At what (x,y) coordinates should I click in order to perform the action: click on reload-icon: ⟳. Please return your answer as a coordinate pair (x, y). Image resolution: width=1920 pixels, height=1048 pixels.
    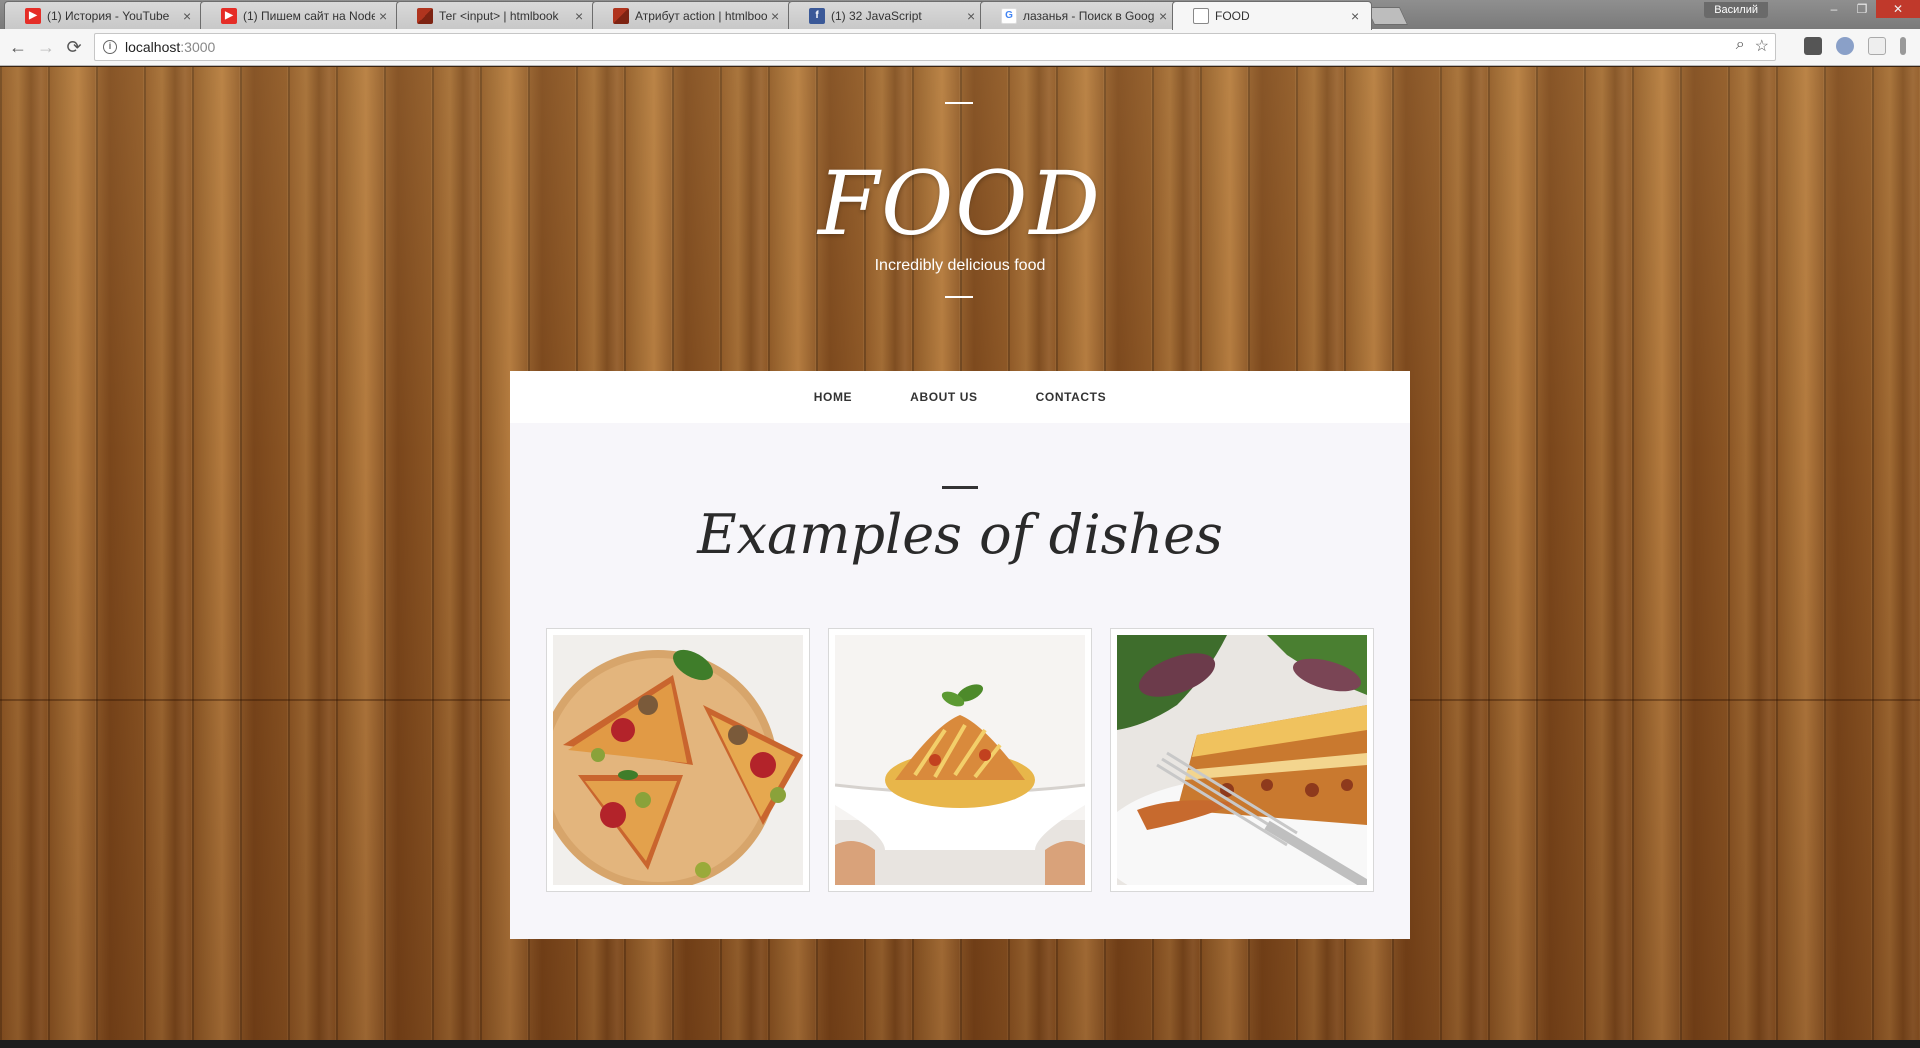
    Looking at the image, I should click on (74, 47).